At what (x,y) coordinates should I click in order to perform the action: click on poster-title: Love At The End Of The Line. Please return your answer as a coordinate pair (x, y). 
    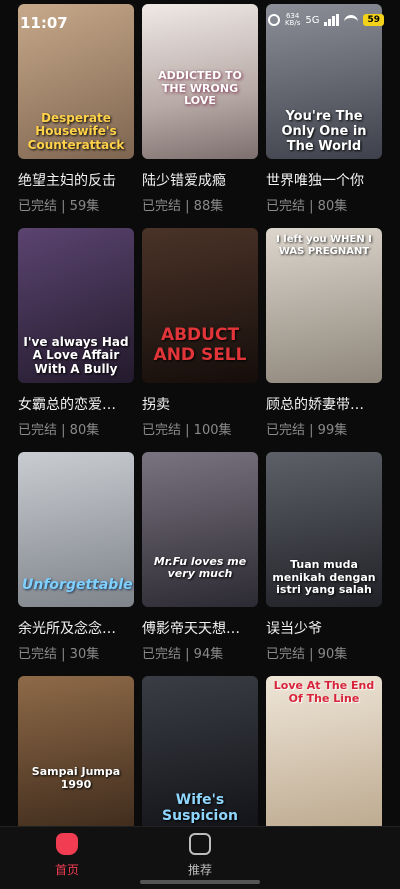
    Looking at the image, I should click on (324, 692).